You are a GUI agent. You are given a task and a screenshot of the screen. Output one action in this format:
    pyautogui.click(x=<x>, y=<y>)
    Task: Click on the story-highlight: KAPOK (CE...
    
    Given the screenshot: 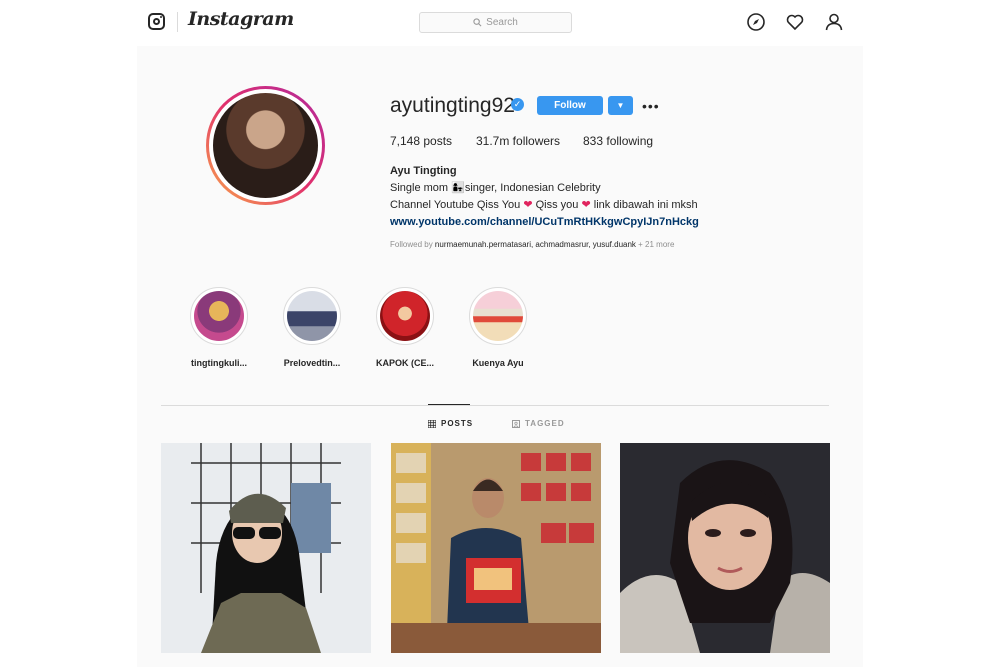 What is the action you would take?
    pyautogui.click(x=405, y=327)
    